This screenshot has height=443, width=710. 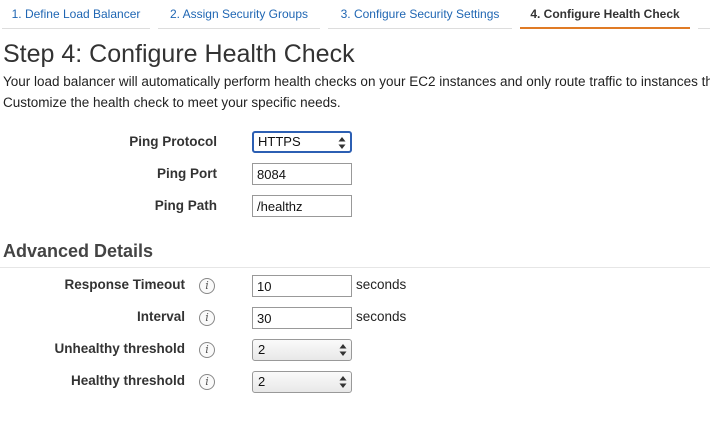 What do you see at coordinates (355, 267) in the screenshot?
I see `section-divider` at bounding box center [355, 267].